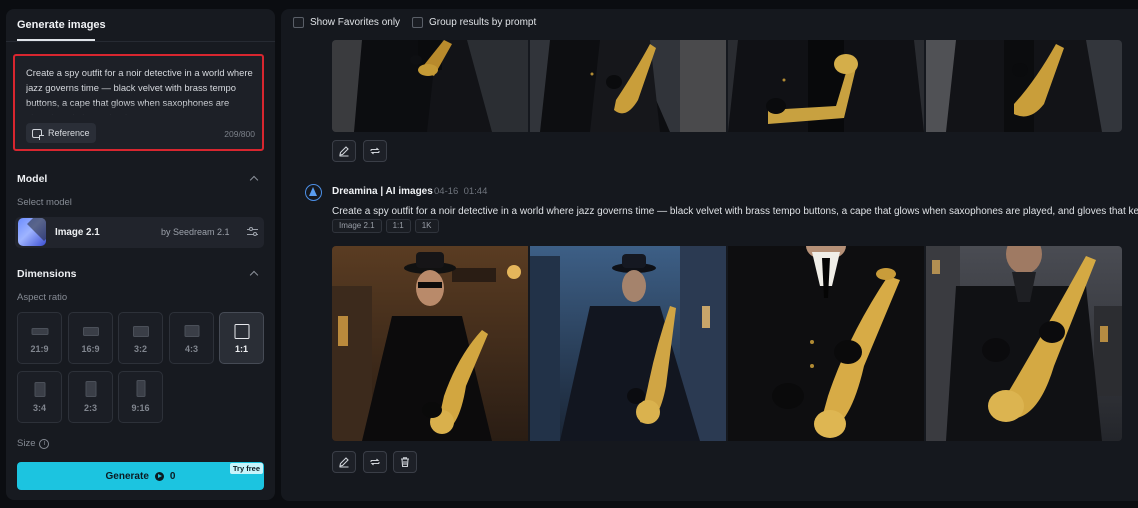 This screenshot has width=1138, height=508. Describe the element at coordinates (69, 133) in the screenshot. I see `reference-label: Reference` at that location.